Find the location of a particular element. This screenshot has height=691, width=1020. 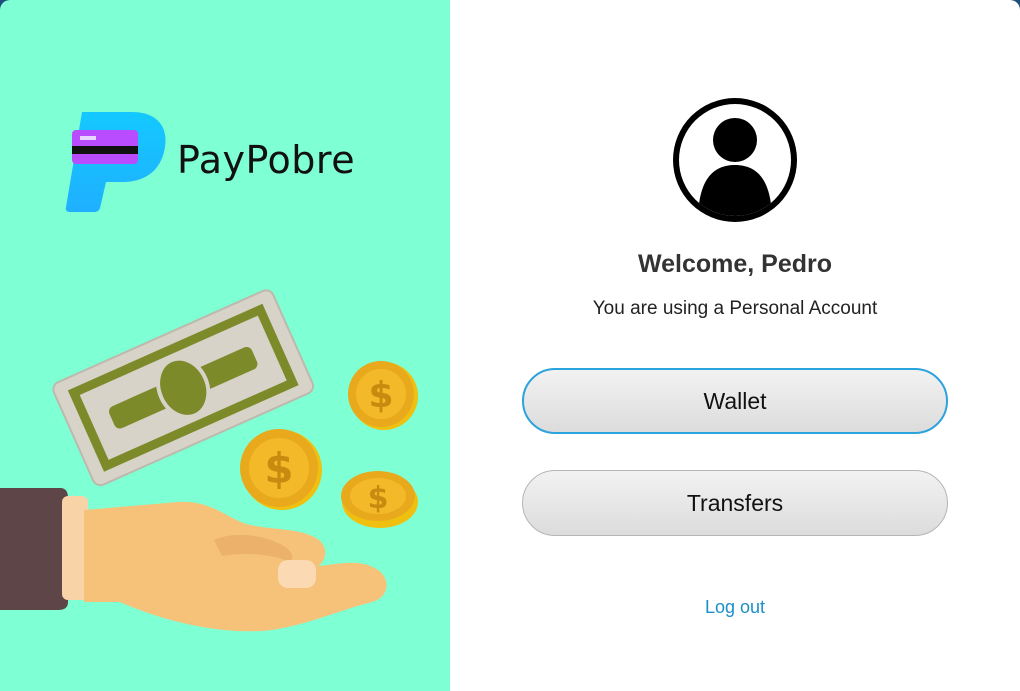

logout-link: Log out is located at coordinates (735, 607).